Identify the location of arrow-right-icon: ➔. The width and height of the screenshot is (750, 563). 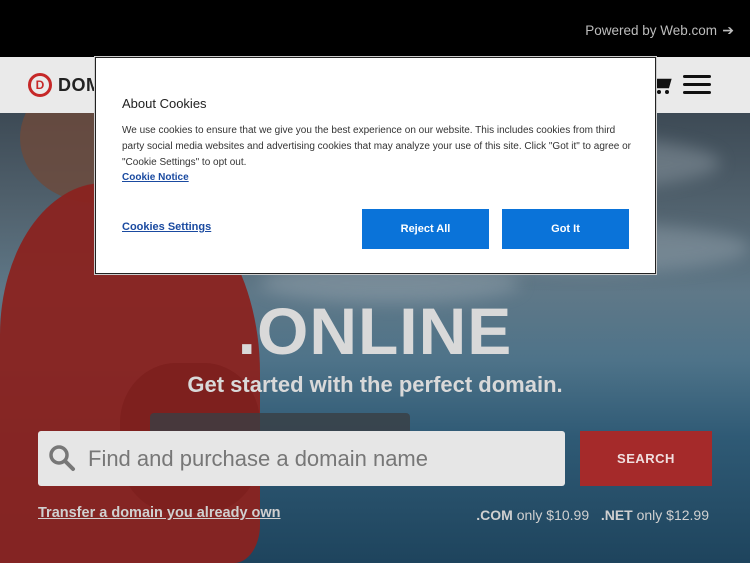
(728, 30).